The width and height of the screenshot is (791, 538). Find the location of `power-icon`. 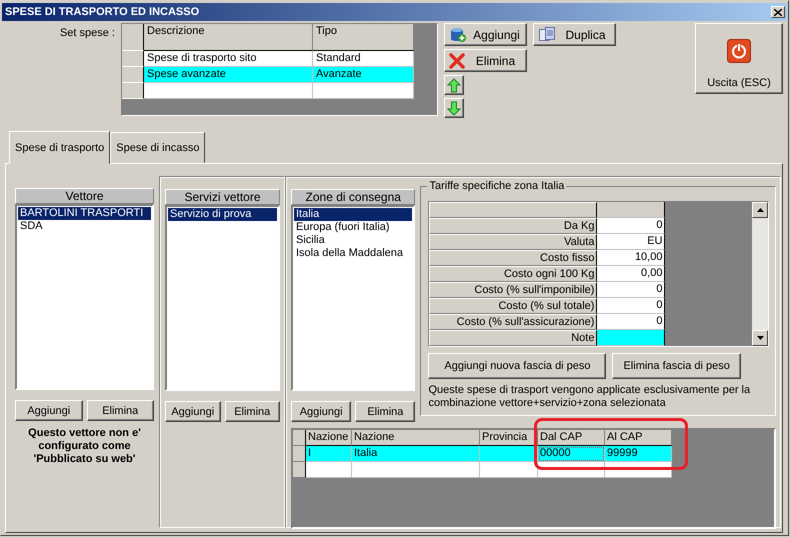

power-icon is located at coordinates (739, 51).